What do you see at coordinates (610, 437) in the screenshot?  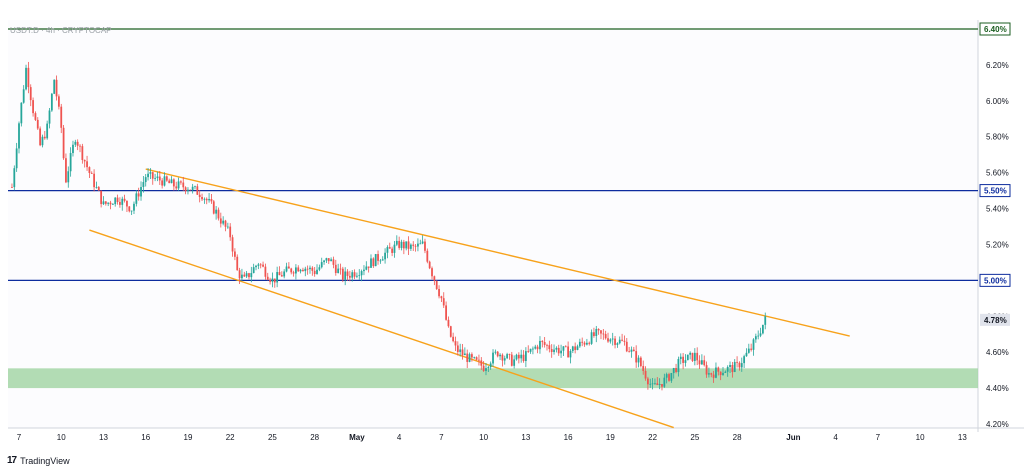 I see `x-tick-label: 19` at bounding box center [610, 437].